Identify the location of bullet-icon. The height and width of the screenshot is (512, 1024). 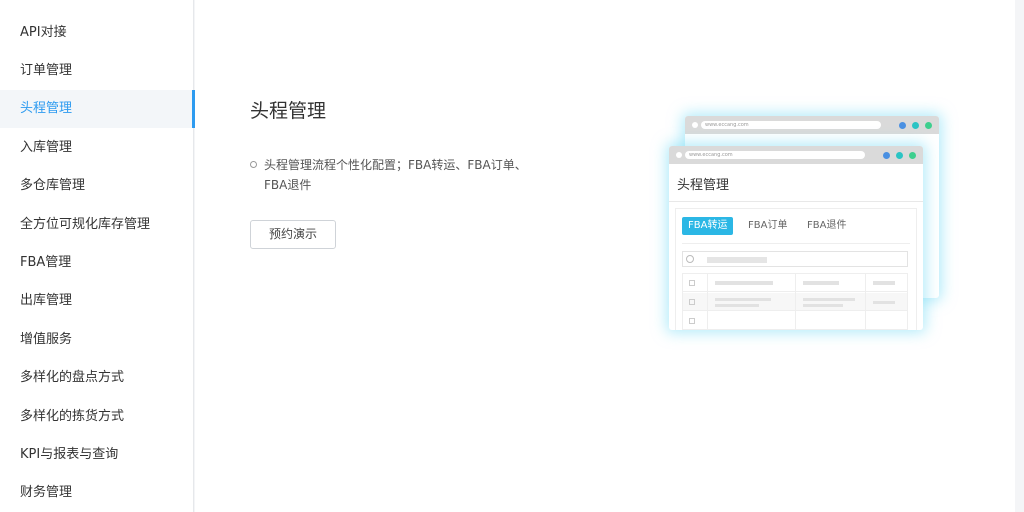
(253, 164).